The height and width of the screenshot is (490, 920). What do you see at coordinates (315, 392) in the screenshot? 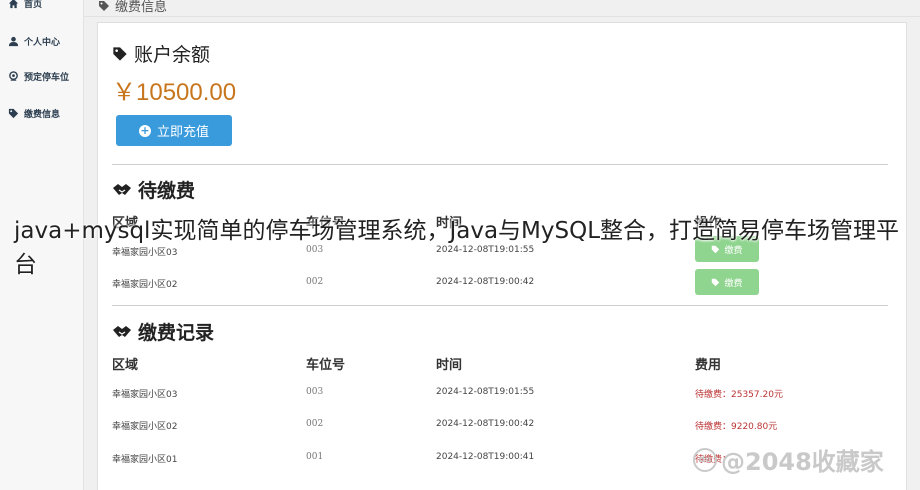
I see `record-row-slot: 003` at bounding box center [315, 392].